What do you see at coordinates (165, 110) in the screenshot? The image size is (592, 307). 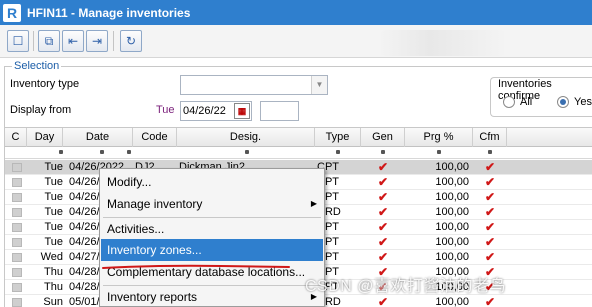 I see `display-from-day: Tue` at bounding box center [165, 110].